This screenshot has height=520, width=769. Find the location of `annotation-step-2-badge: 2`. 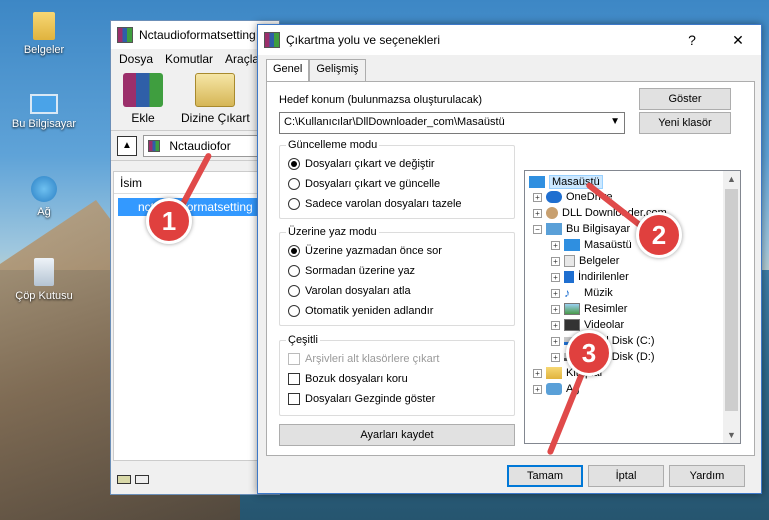

annotation-step-2-badge: 2 is located at coordinates (659, 235).